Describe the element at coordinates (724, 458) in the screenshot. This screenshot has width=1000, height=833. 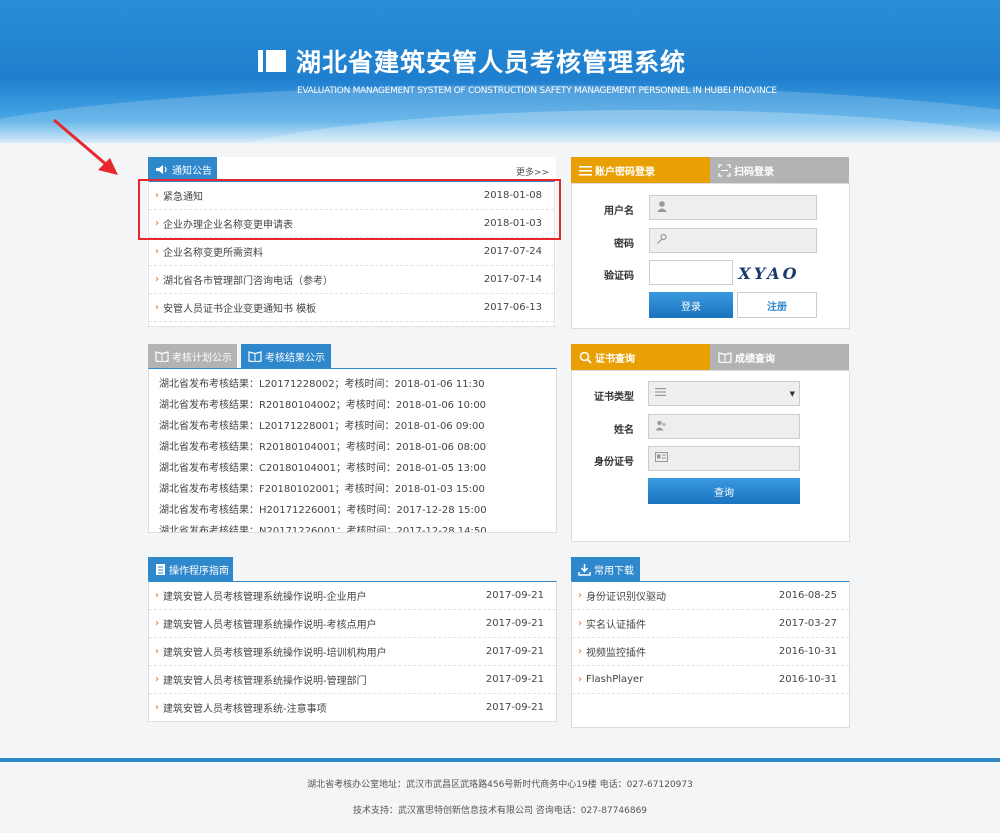
I see `id-number-field` at that location.